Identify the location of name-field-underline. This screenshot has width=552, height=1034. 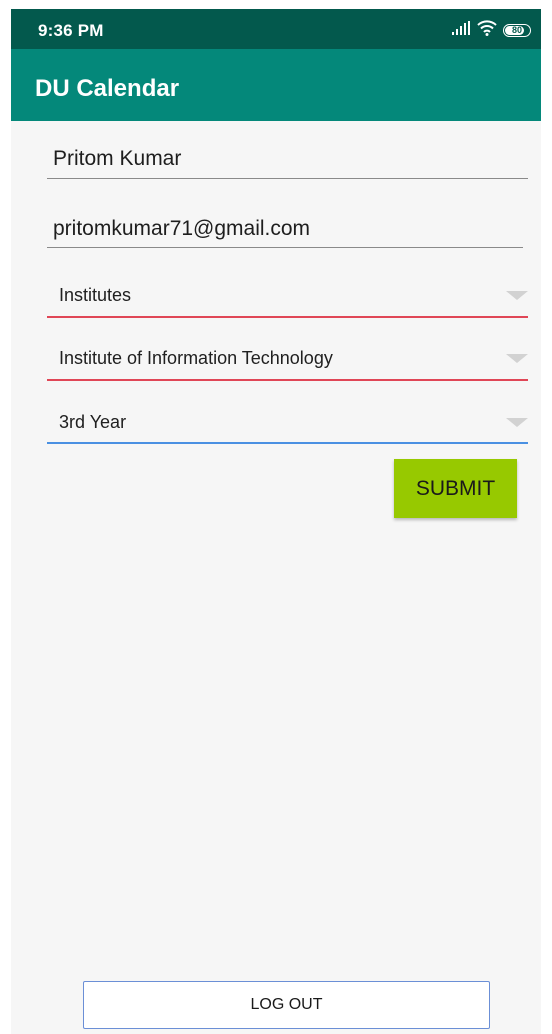
(287, 178).